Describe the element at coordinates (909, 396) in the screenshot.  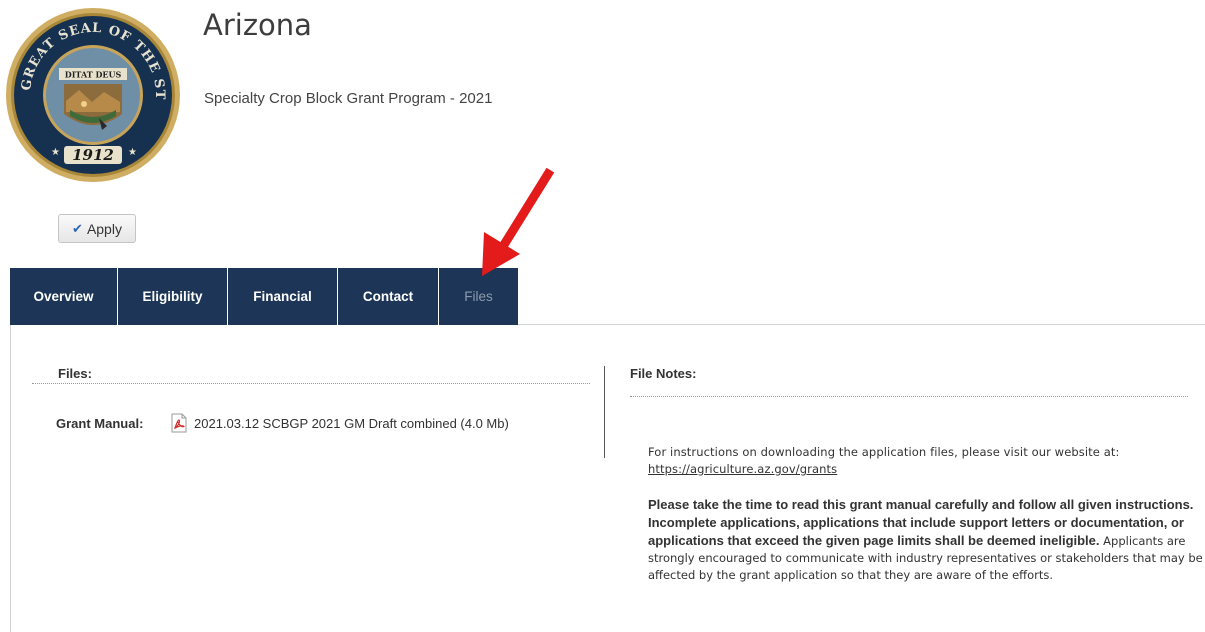
I see `file-notes-divider` at that location.